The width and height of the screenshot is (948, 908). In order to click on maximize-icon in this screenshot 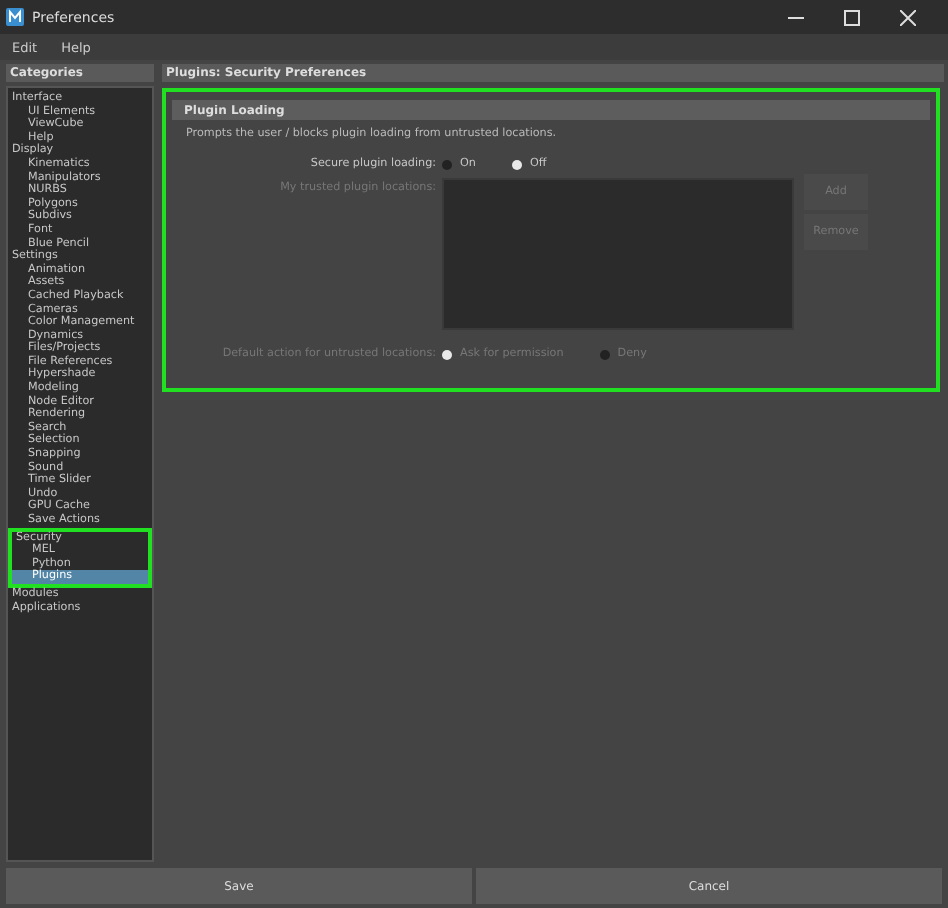, I will do `click(852, 17)`.